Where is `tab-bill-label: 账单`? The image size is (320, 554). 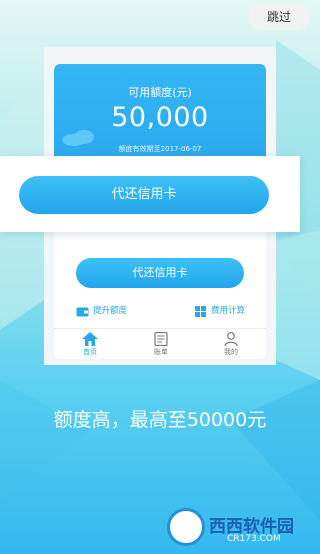 tab-bill-label: 账单 is located at coordinates (161, 352).